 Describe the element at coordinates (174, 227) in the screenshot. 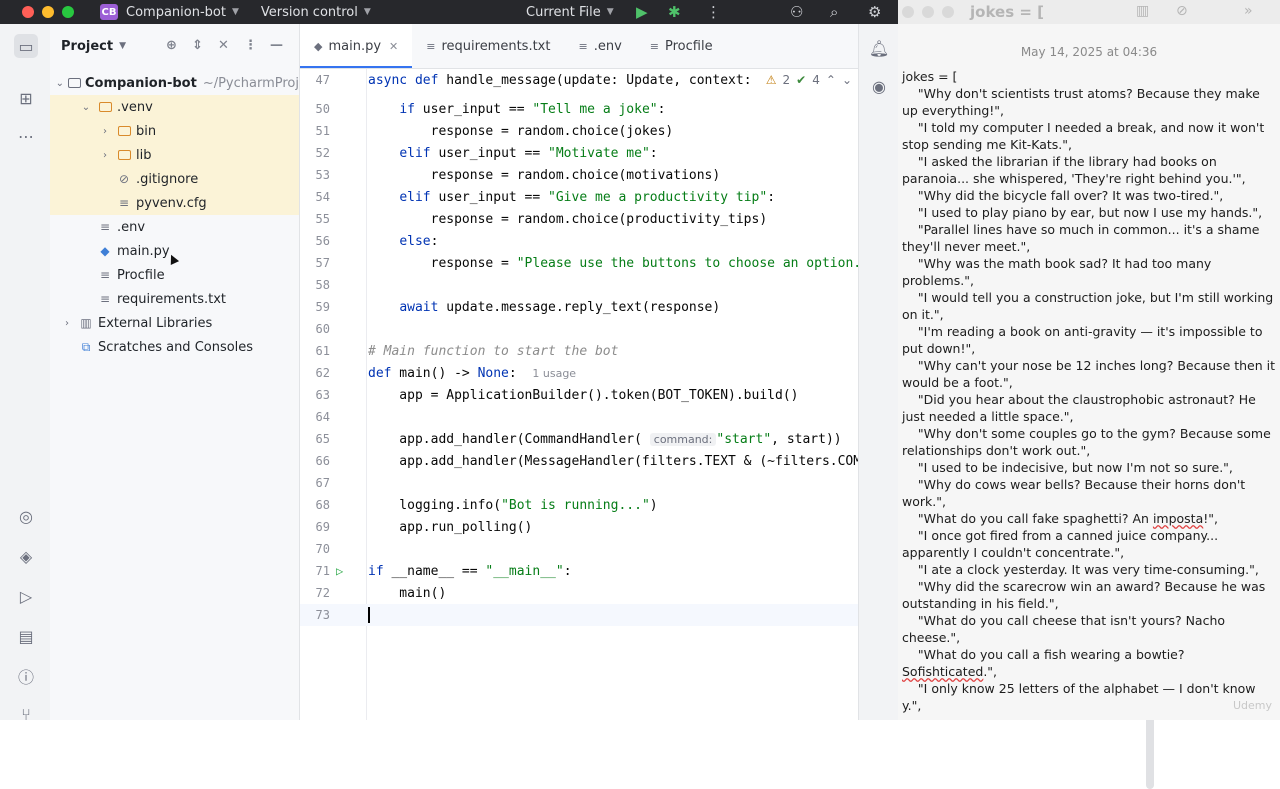

I see `project-tree-item: ≡ .env` at that location.